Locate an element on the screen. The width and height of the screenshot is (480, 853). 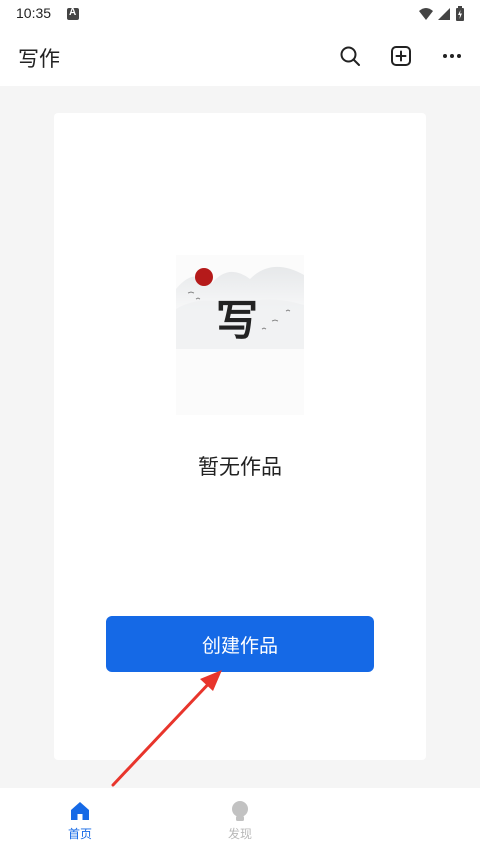
red-sun-icon is located at coordinates (204, 277).